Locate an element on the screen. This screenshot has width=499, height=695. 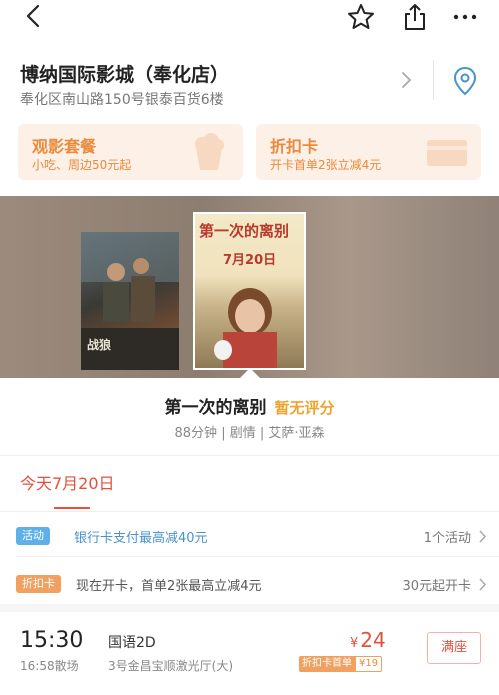
card-tag-label: 折扣卡首单 is located at coordinates (327, 664).